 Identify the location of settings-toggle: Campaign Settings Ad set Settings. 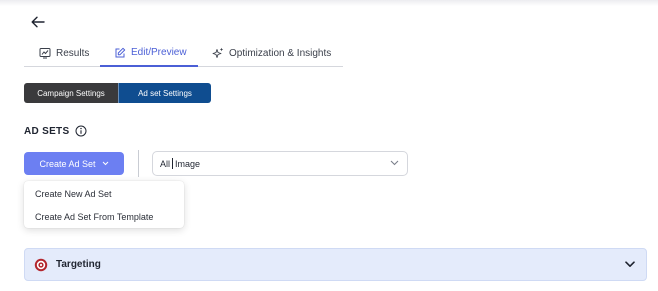
(117, 93).